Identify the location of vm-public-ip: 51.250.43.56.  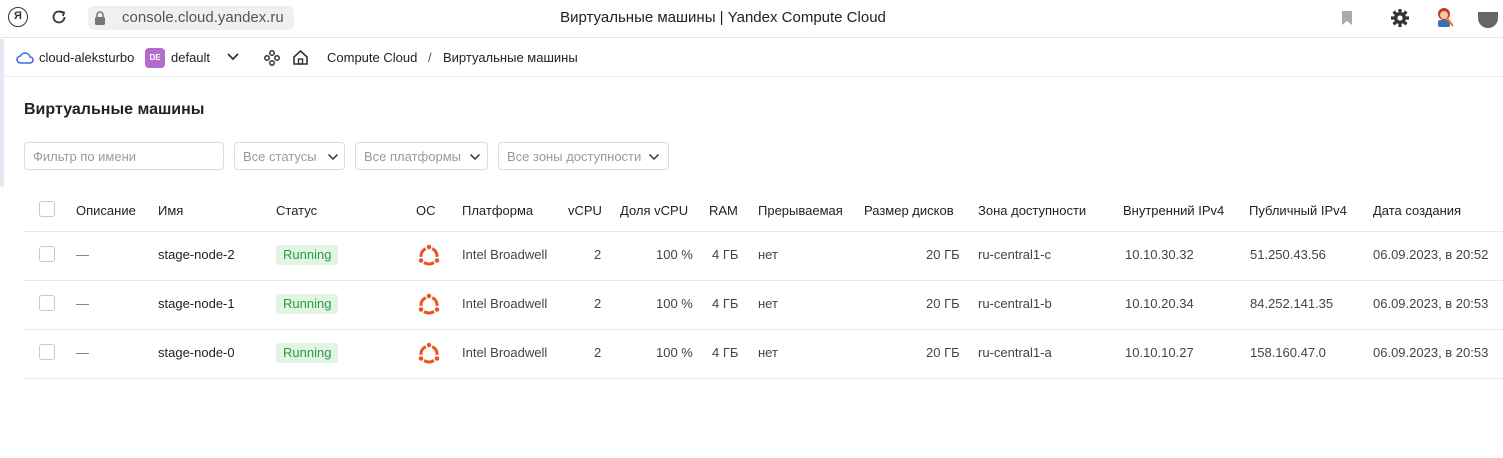
(1288, 254).